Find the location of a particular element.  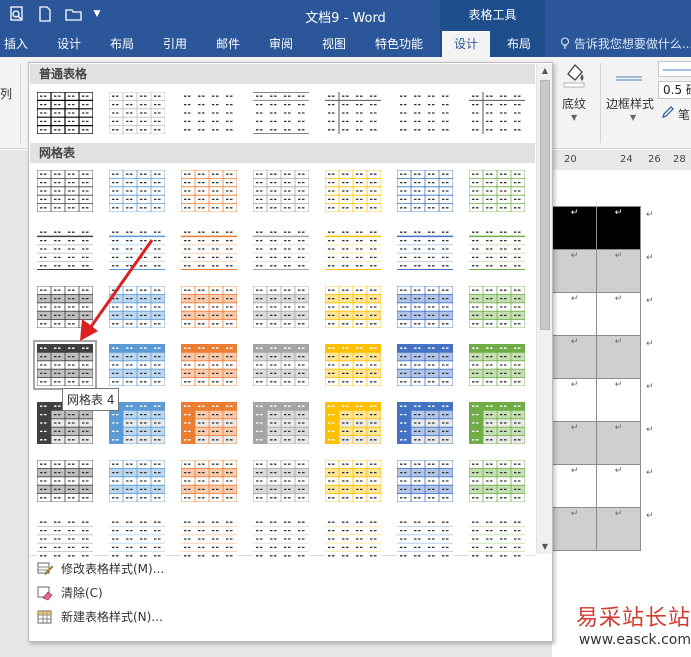

paragraph-mark: ↵ is located at coordinates (650, 516).